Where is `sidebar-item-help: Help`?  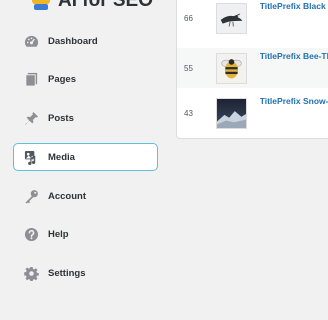 sidebar-item-help: Help is located at coordinates (85, 235).